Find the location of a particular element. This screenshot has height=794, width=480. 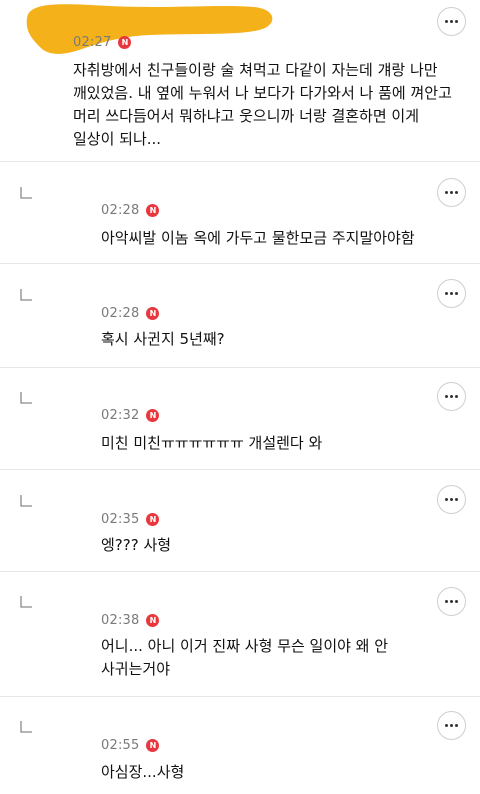

comment-meta: 02:32 N is located at coordinates (130, 415).